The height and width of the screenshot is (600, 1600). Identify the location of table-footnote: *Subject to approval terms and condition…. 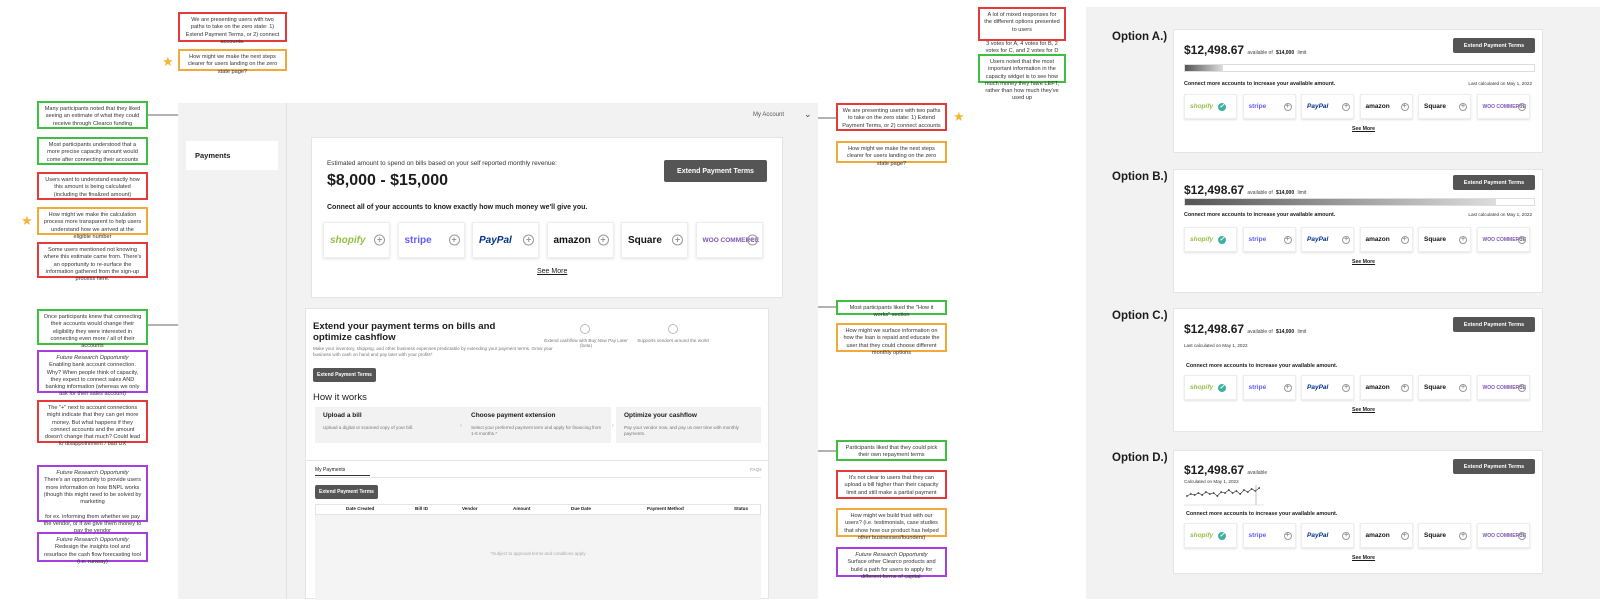
(538, 553).